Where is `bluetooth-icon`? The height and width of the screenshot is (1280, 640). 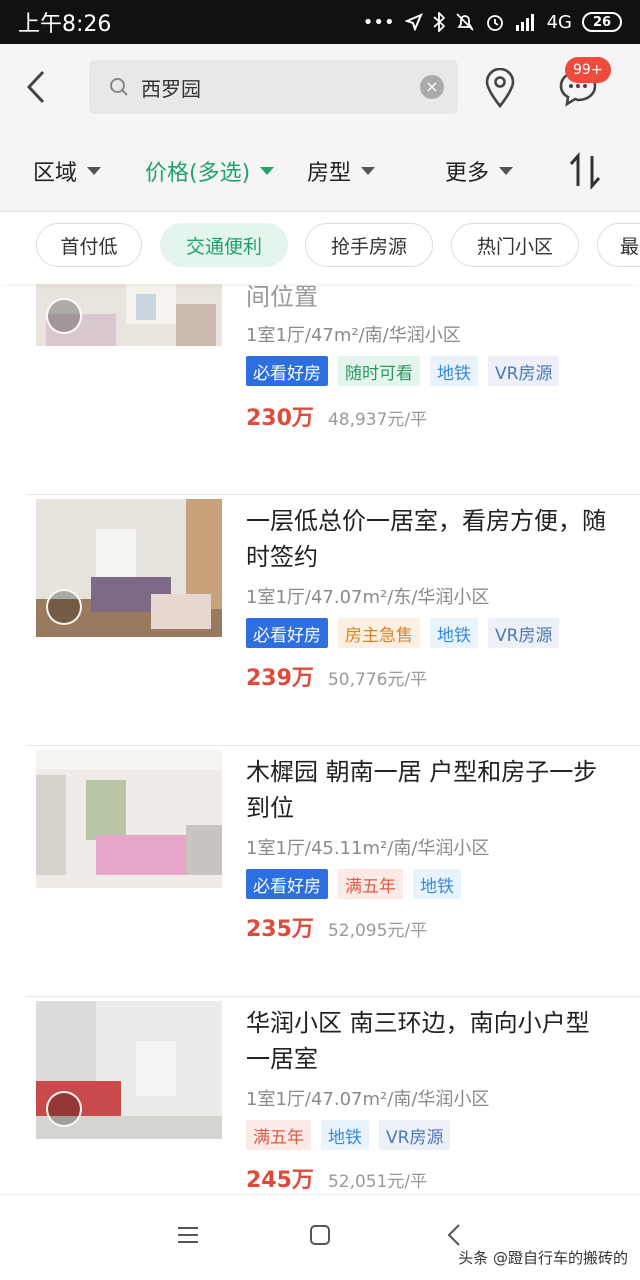
bluetooth-icon is located at coordinates (438, 22).